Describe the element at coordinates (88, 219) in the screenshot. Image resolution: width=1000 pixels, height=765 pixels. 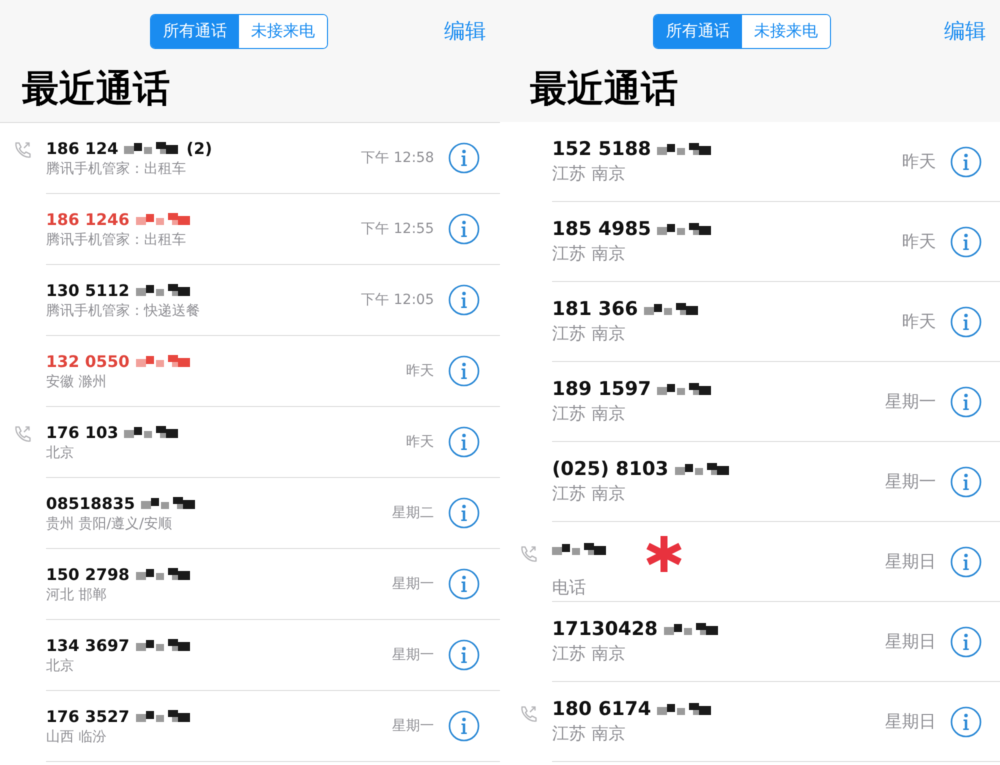
I see `phone-number: 186 1246` at that location.